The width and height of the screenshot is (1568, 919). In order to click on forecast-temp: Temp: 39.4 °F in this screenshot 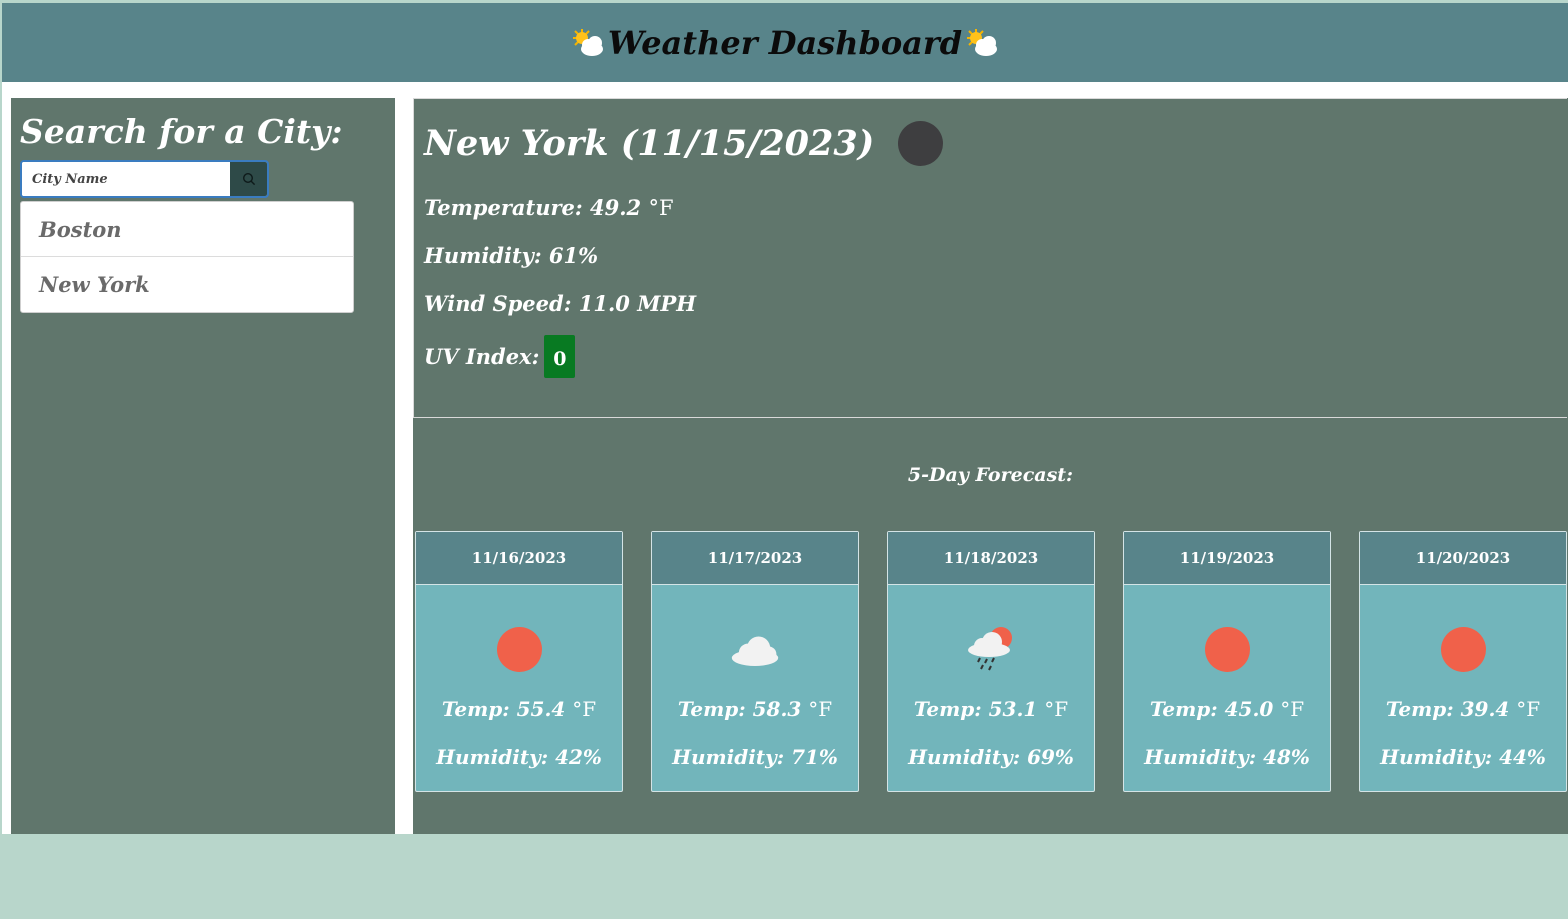, I will do `click(1463, 709)`.